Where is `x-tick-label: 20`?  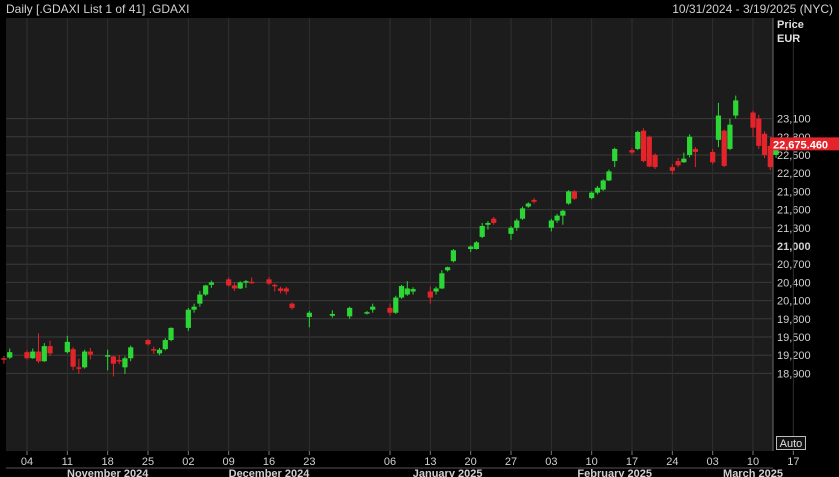 x-tick-label: 20 is located at coordinates (471, 462).